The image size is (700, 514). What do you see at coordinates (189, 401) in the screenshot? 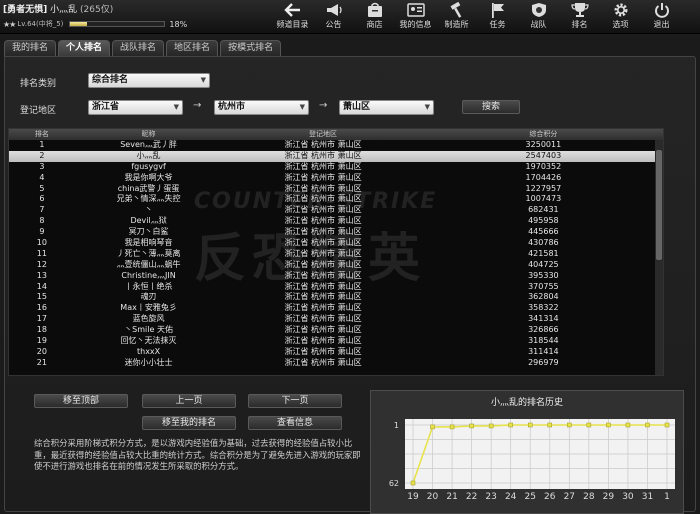
I see `prev-page-button: 上一页` at bounding box center [189, 401].